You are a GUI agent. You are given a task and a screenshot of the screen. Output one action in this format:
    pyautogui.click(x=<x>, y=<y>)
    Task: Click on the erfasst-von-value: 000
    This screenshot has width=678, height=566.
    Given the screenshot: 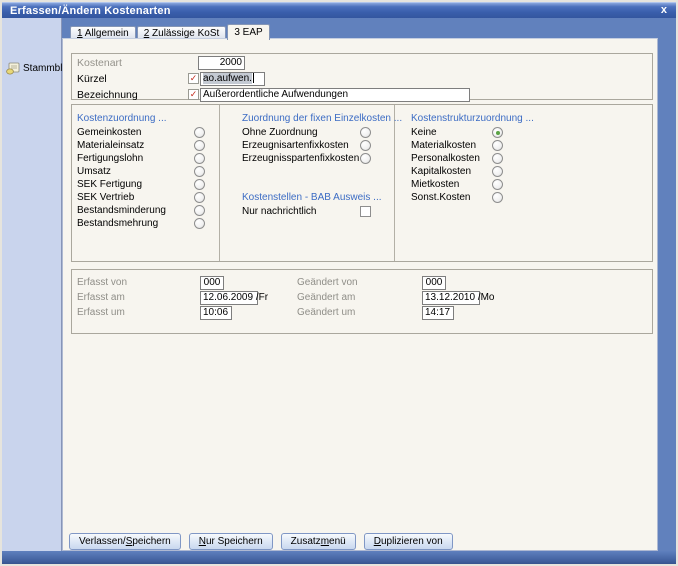 What is the action you would take?
    pyautogui.click(x=212, y=283)
    